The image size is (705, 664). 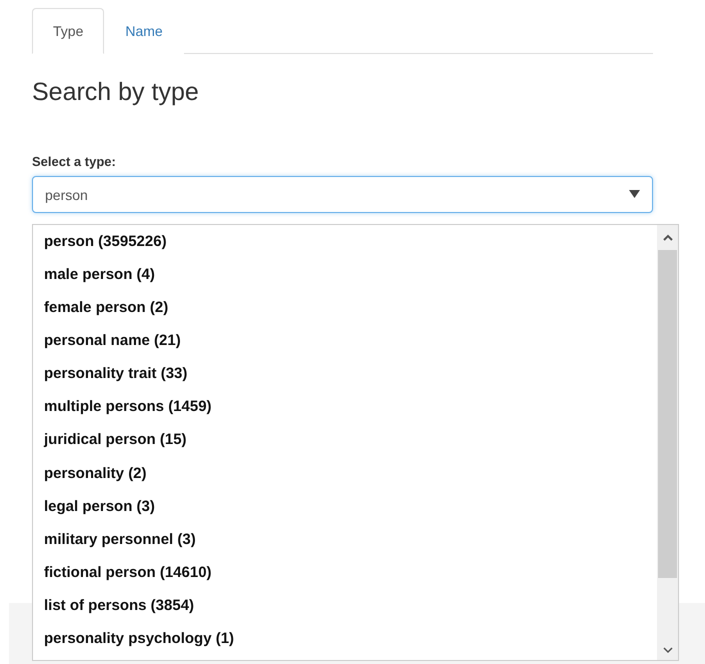 I want to click on tab: Type, so click(x=68, y=31).